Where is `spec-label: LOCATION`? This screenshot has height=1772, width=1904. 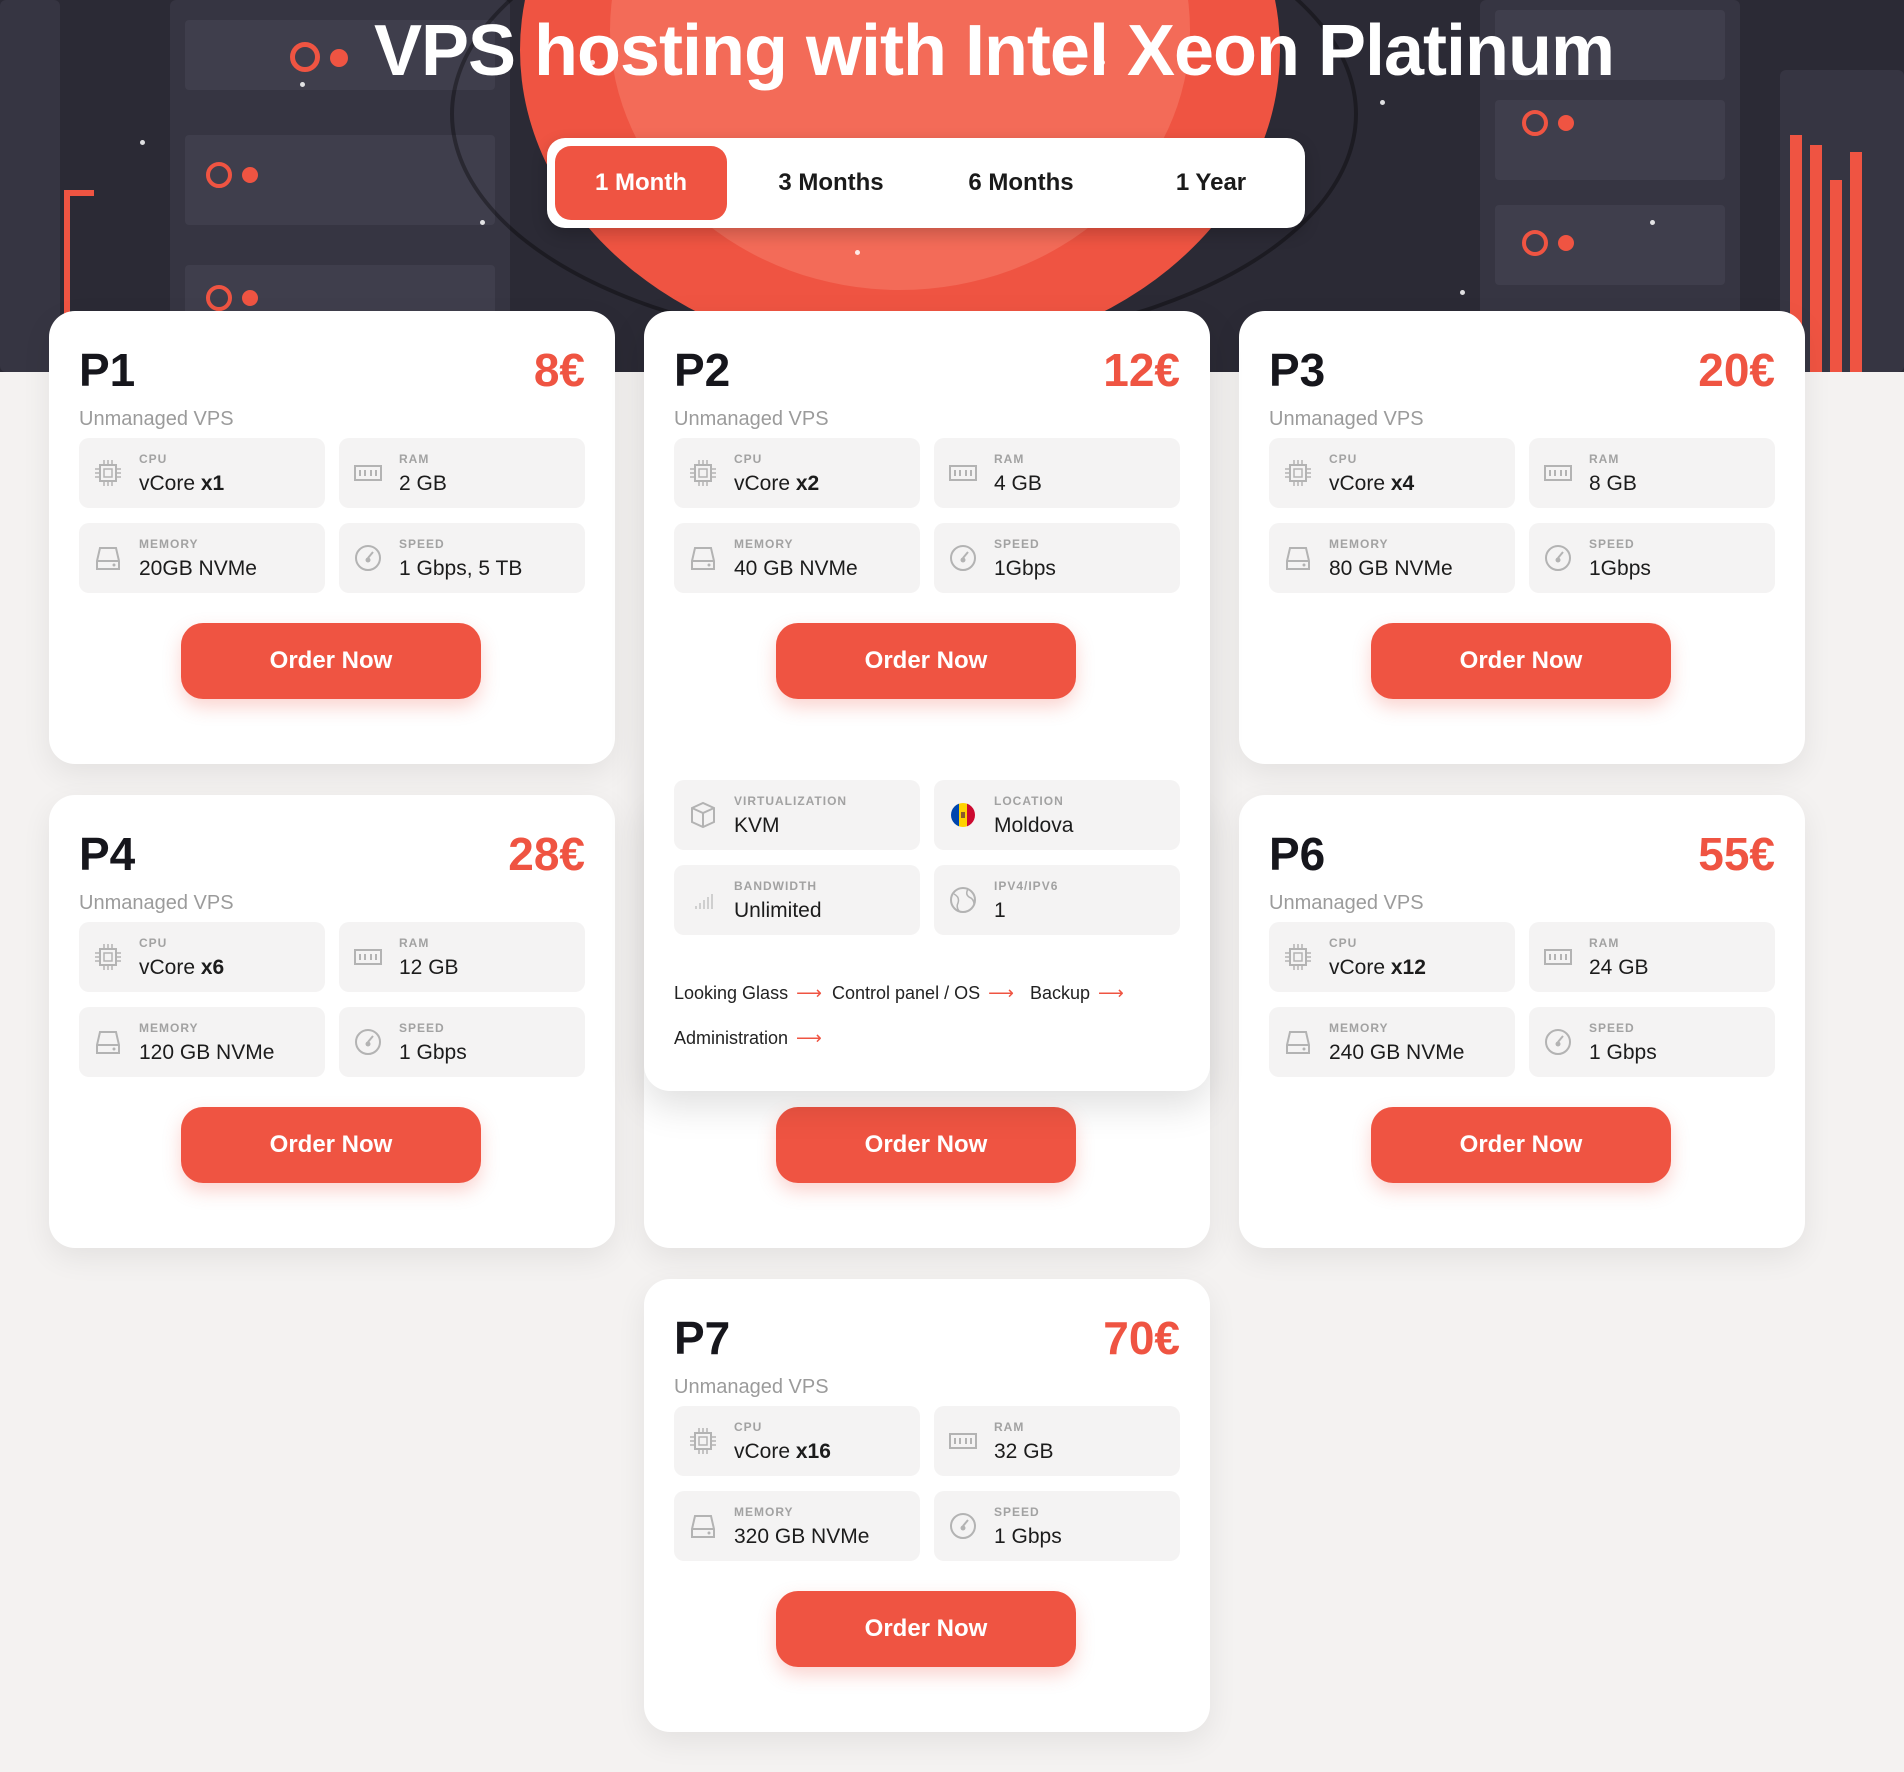 spec-label: LOCATION is located at coordinates (1029, 801).